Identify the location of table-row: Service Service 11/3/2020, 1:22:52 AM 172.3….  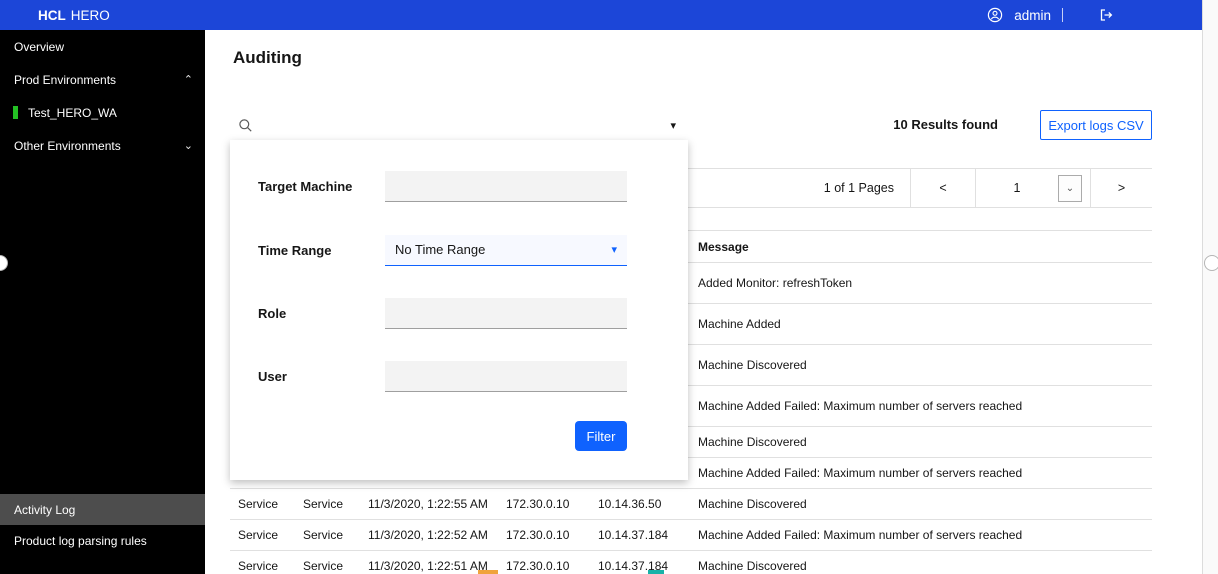
(691, 535).